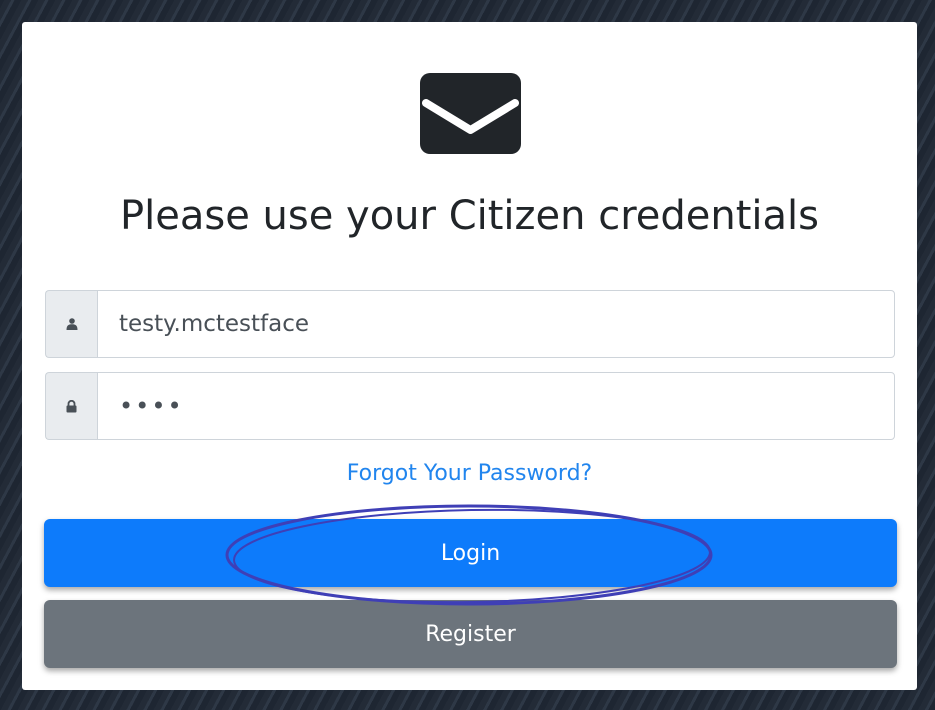  What do you see at coordinates (496, 324) in the screenshot?
I see `username-input` at bounding box center [496, 324].